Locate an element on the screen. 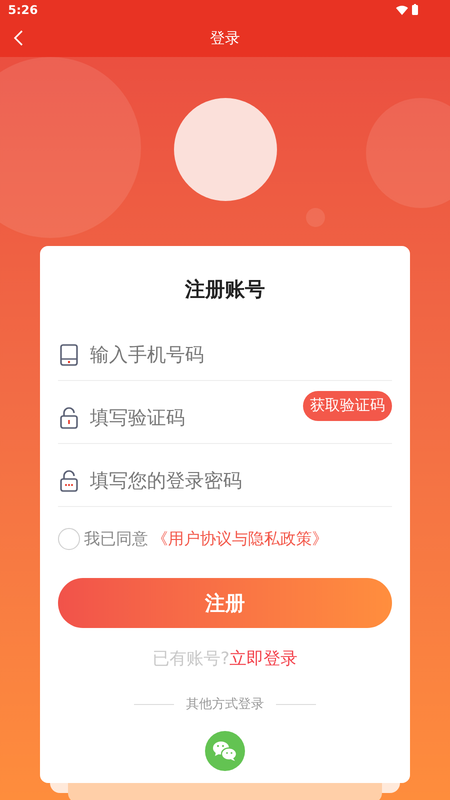 This screenshot has width=450, height=800. wifi-icon is located at coordinates (402, 9).